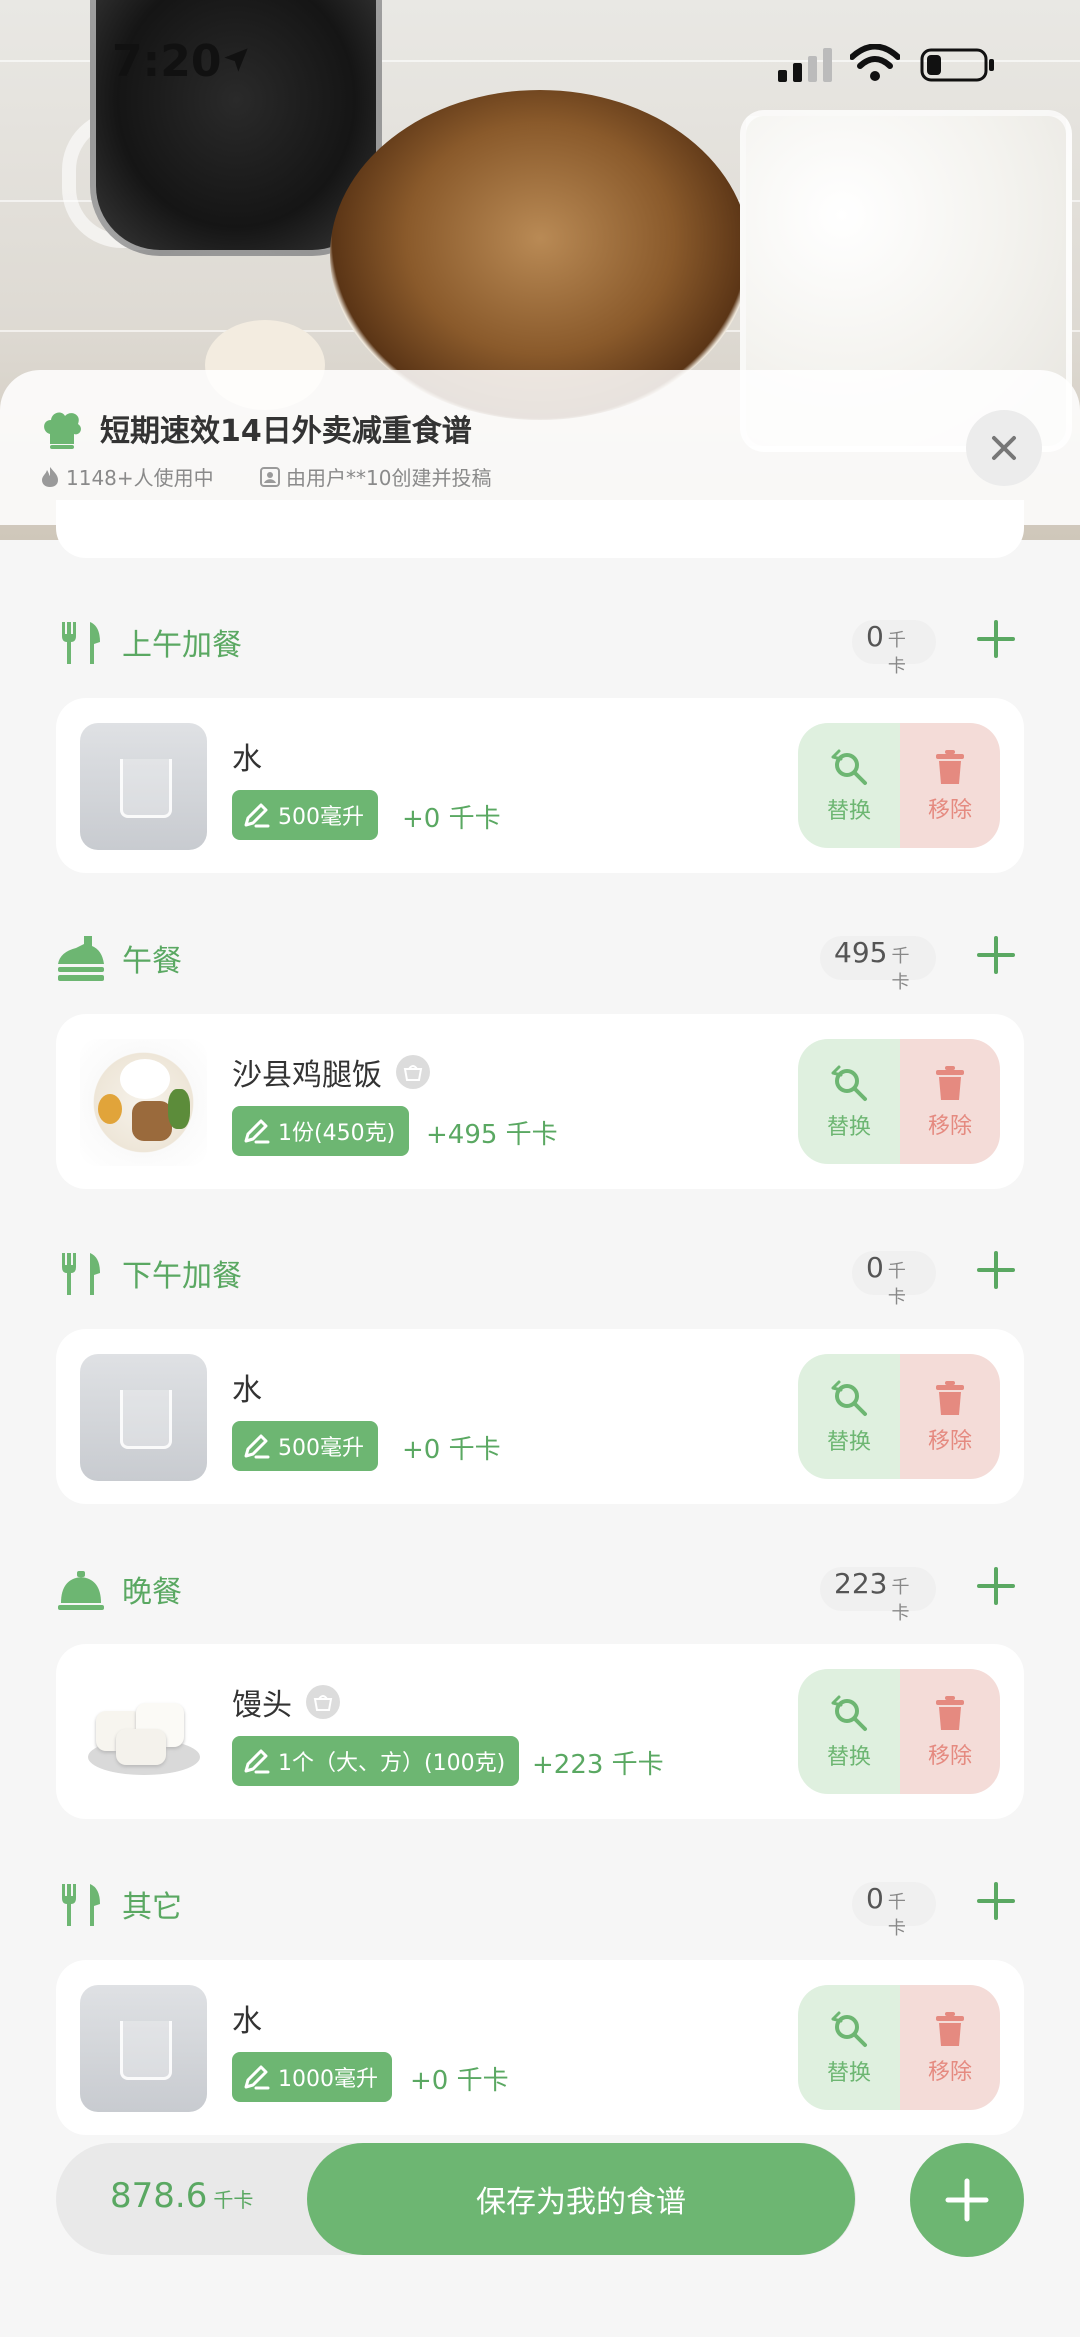  I want to click on section-title: 上午加餐, so click(182, 645).